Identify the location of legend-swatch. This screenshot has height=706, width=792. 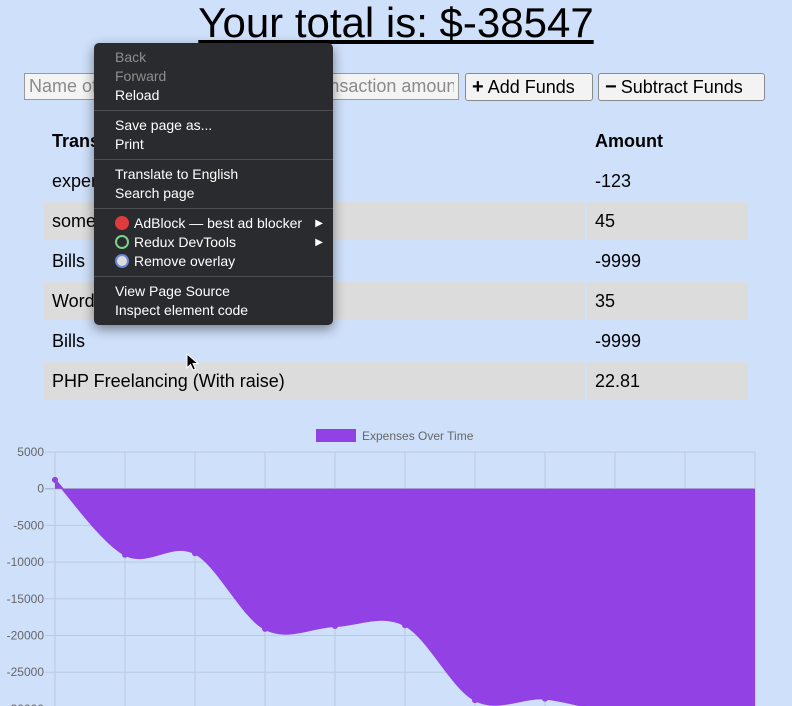
(336, 435).